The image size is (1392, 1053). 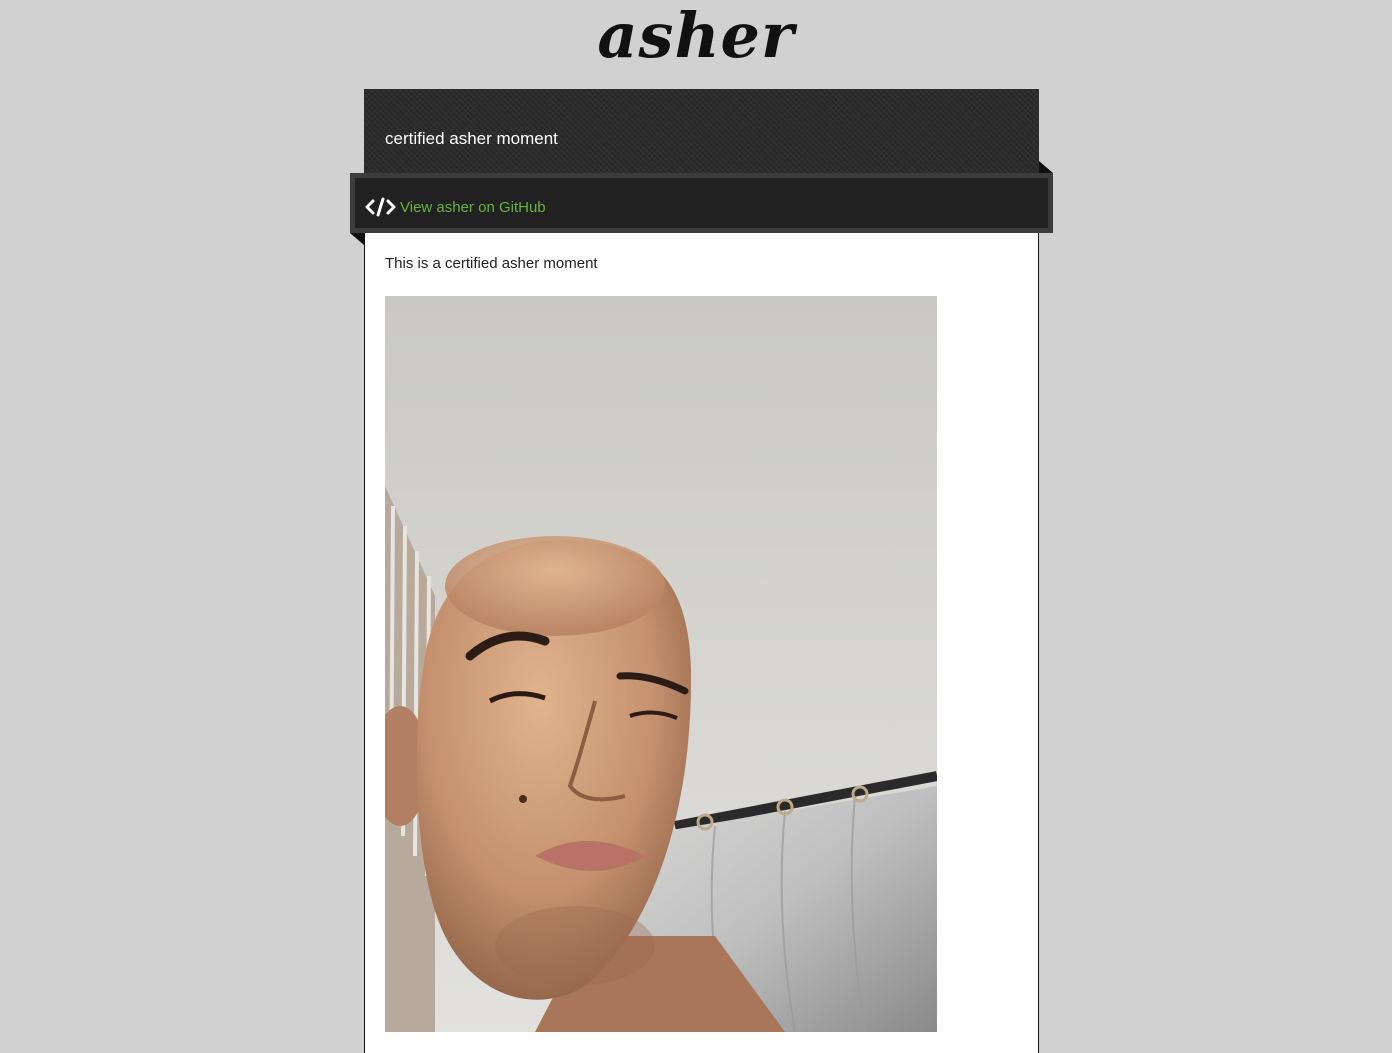 I want to click on site-title: asher, so click(x=696, y=36).